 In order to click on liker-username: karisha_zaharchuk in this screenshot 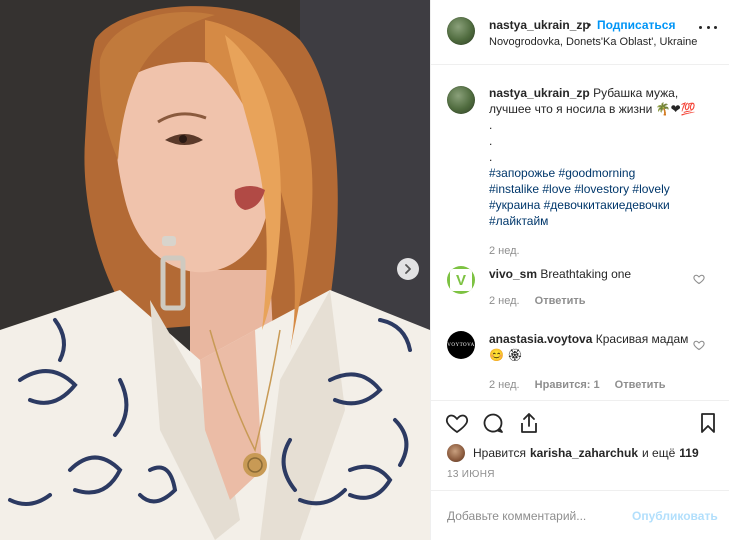, I will do `click(584, 453)`.